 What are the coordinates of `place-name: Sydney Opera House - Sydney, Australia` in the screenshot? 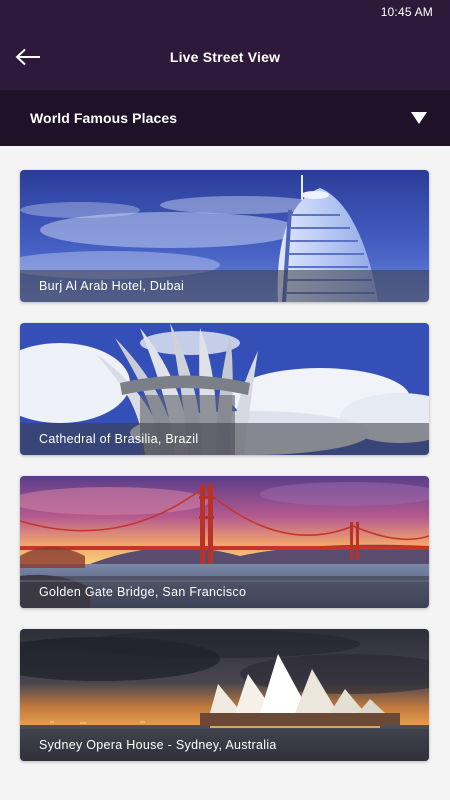 It's located at (224, 745).